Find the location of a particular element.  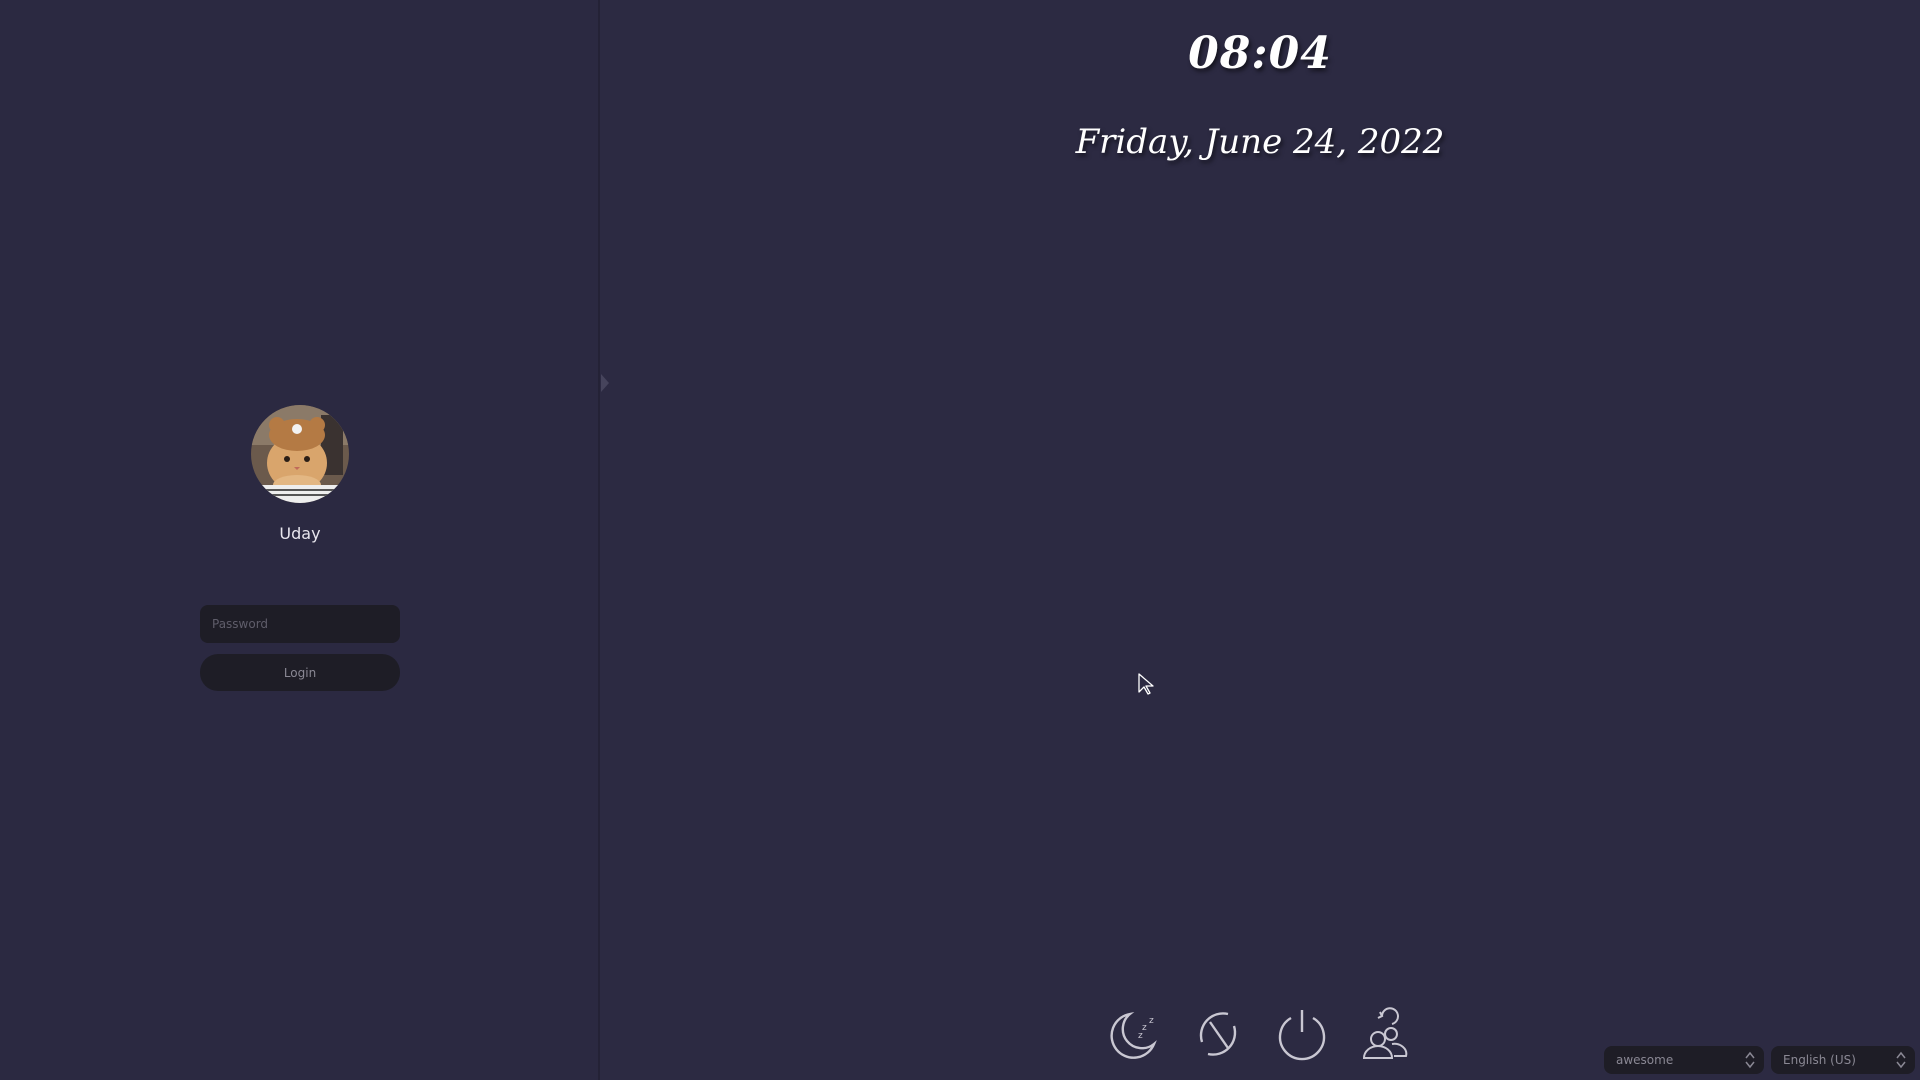

restart-button is located at coordinates (1218, 1034).